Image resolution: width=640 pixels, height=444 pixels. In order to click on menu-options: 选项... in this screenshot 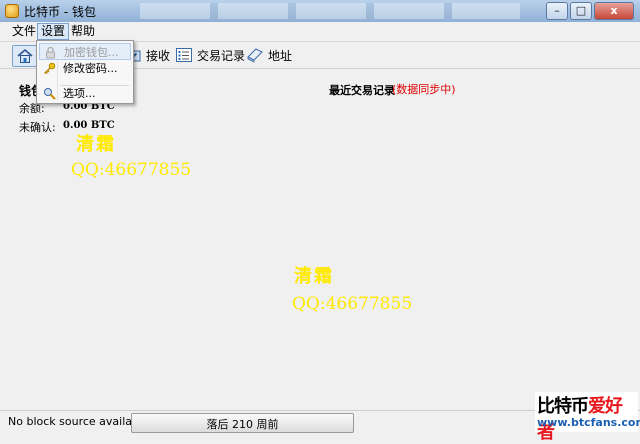, I will do `click(85, 93)`.